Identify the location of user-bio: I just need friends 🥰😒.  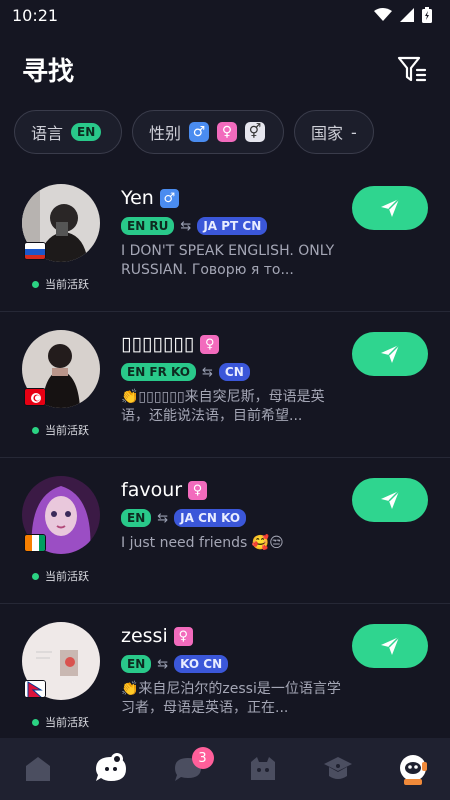
(202, 543).